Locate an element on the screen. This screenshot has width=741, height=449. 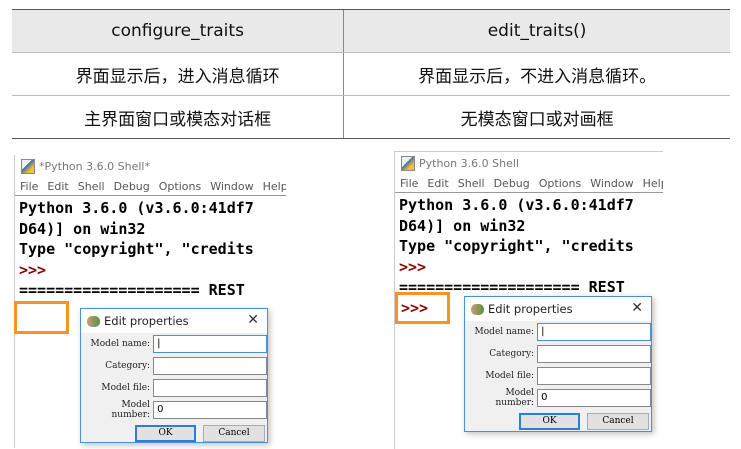
highlight-box: >>> is located at coordinates (422, 308).